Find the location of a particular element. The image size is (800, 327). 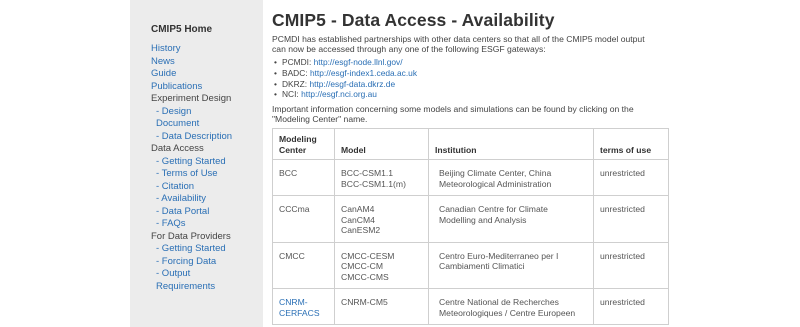

sidebar-home-link: CMIP5 Home is located at coordinates (207, 29).